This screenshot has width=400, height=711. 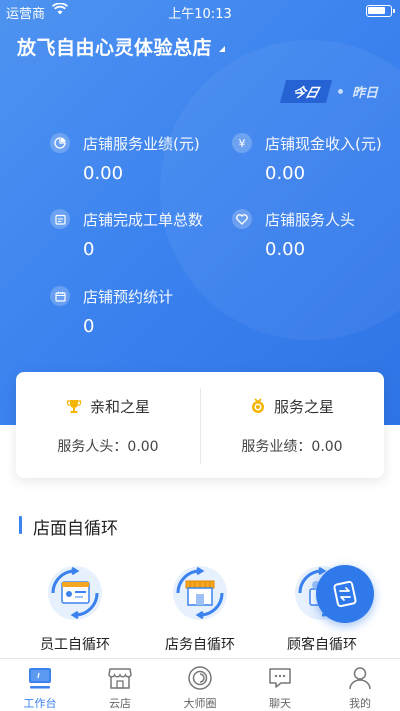 What do you see at coordinates (280, 703) in the screenshot?
I see `tab-label: 聊天` at bounding box center [280, 703].